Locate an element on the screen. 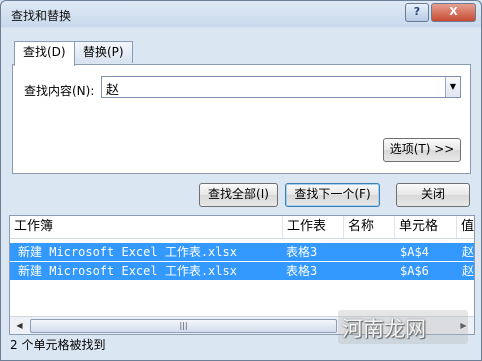 Image resolution: width=482 pixels, height=361 pixels. find-what-combobox: 赵 ▼ is located at coordinates (281, 87).